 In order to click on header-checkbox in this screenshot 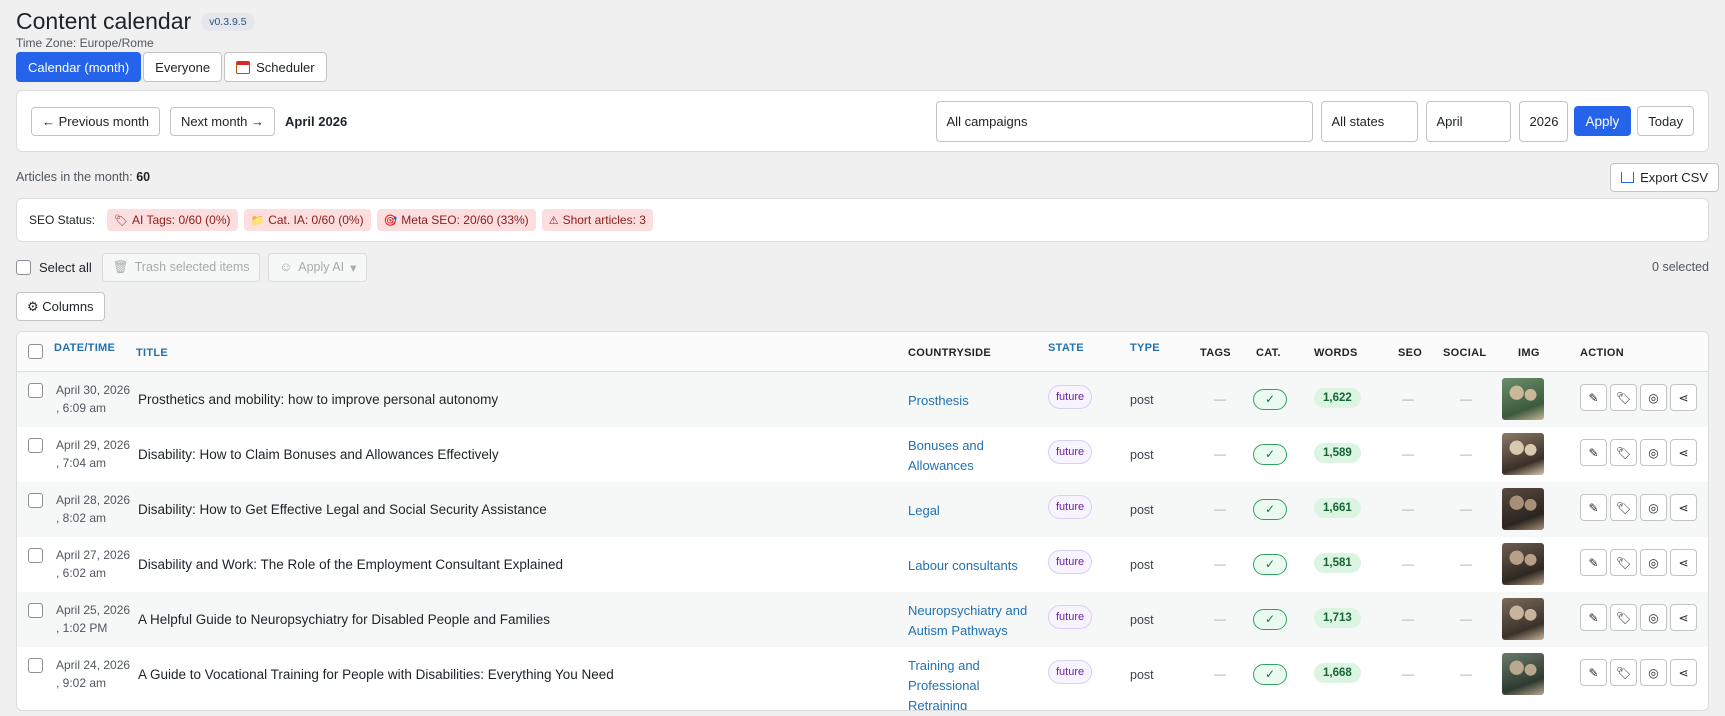, I will do `click(35, 351)`.